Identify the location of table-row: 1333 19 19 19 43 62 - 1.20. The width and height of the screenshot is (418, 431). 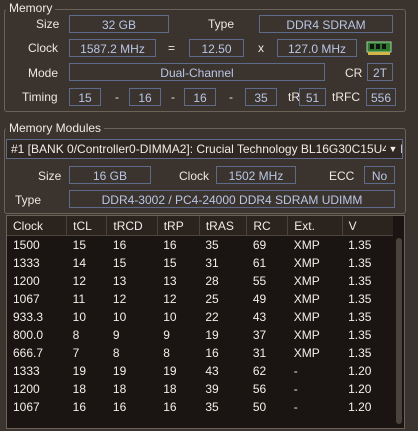
(200, 371).